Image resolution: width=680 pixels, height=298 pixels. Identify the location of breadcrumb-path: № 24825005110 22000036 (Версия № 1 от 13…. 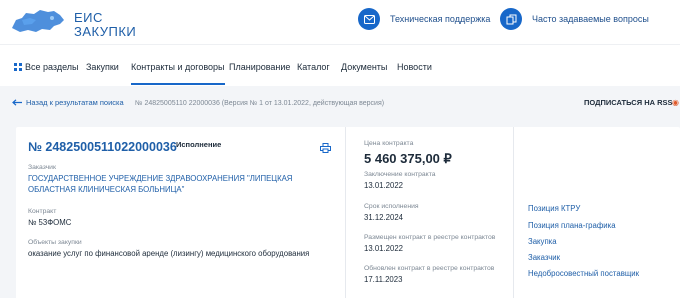
(260, 103).